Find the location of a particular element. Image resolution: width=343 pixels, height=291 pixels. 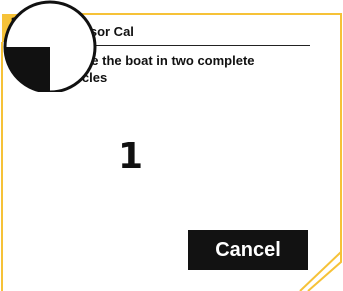

circle-count: 1 is located at coordinates (131, 156).